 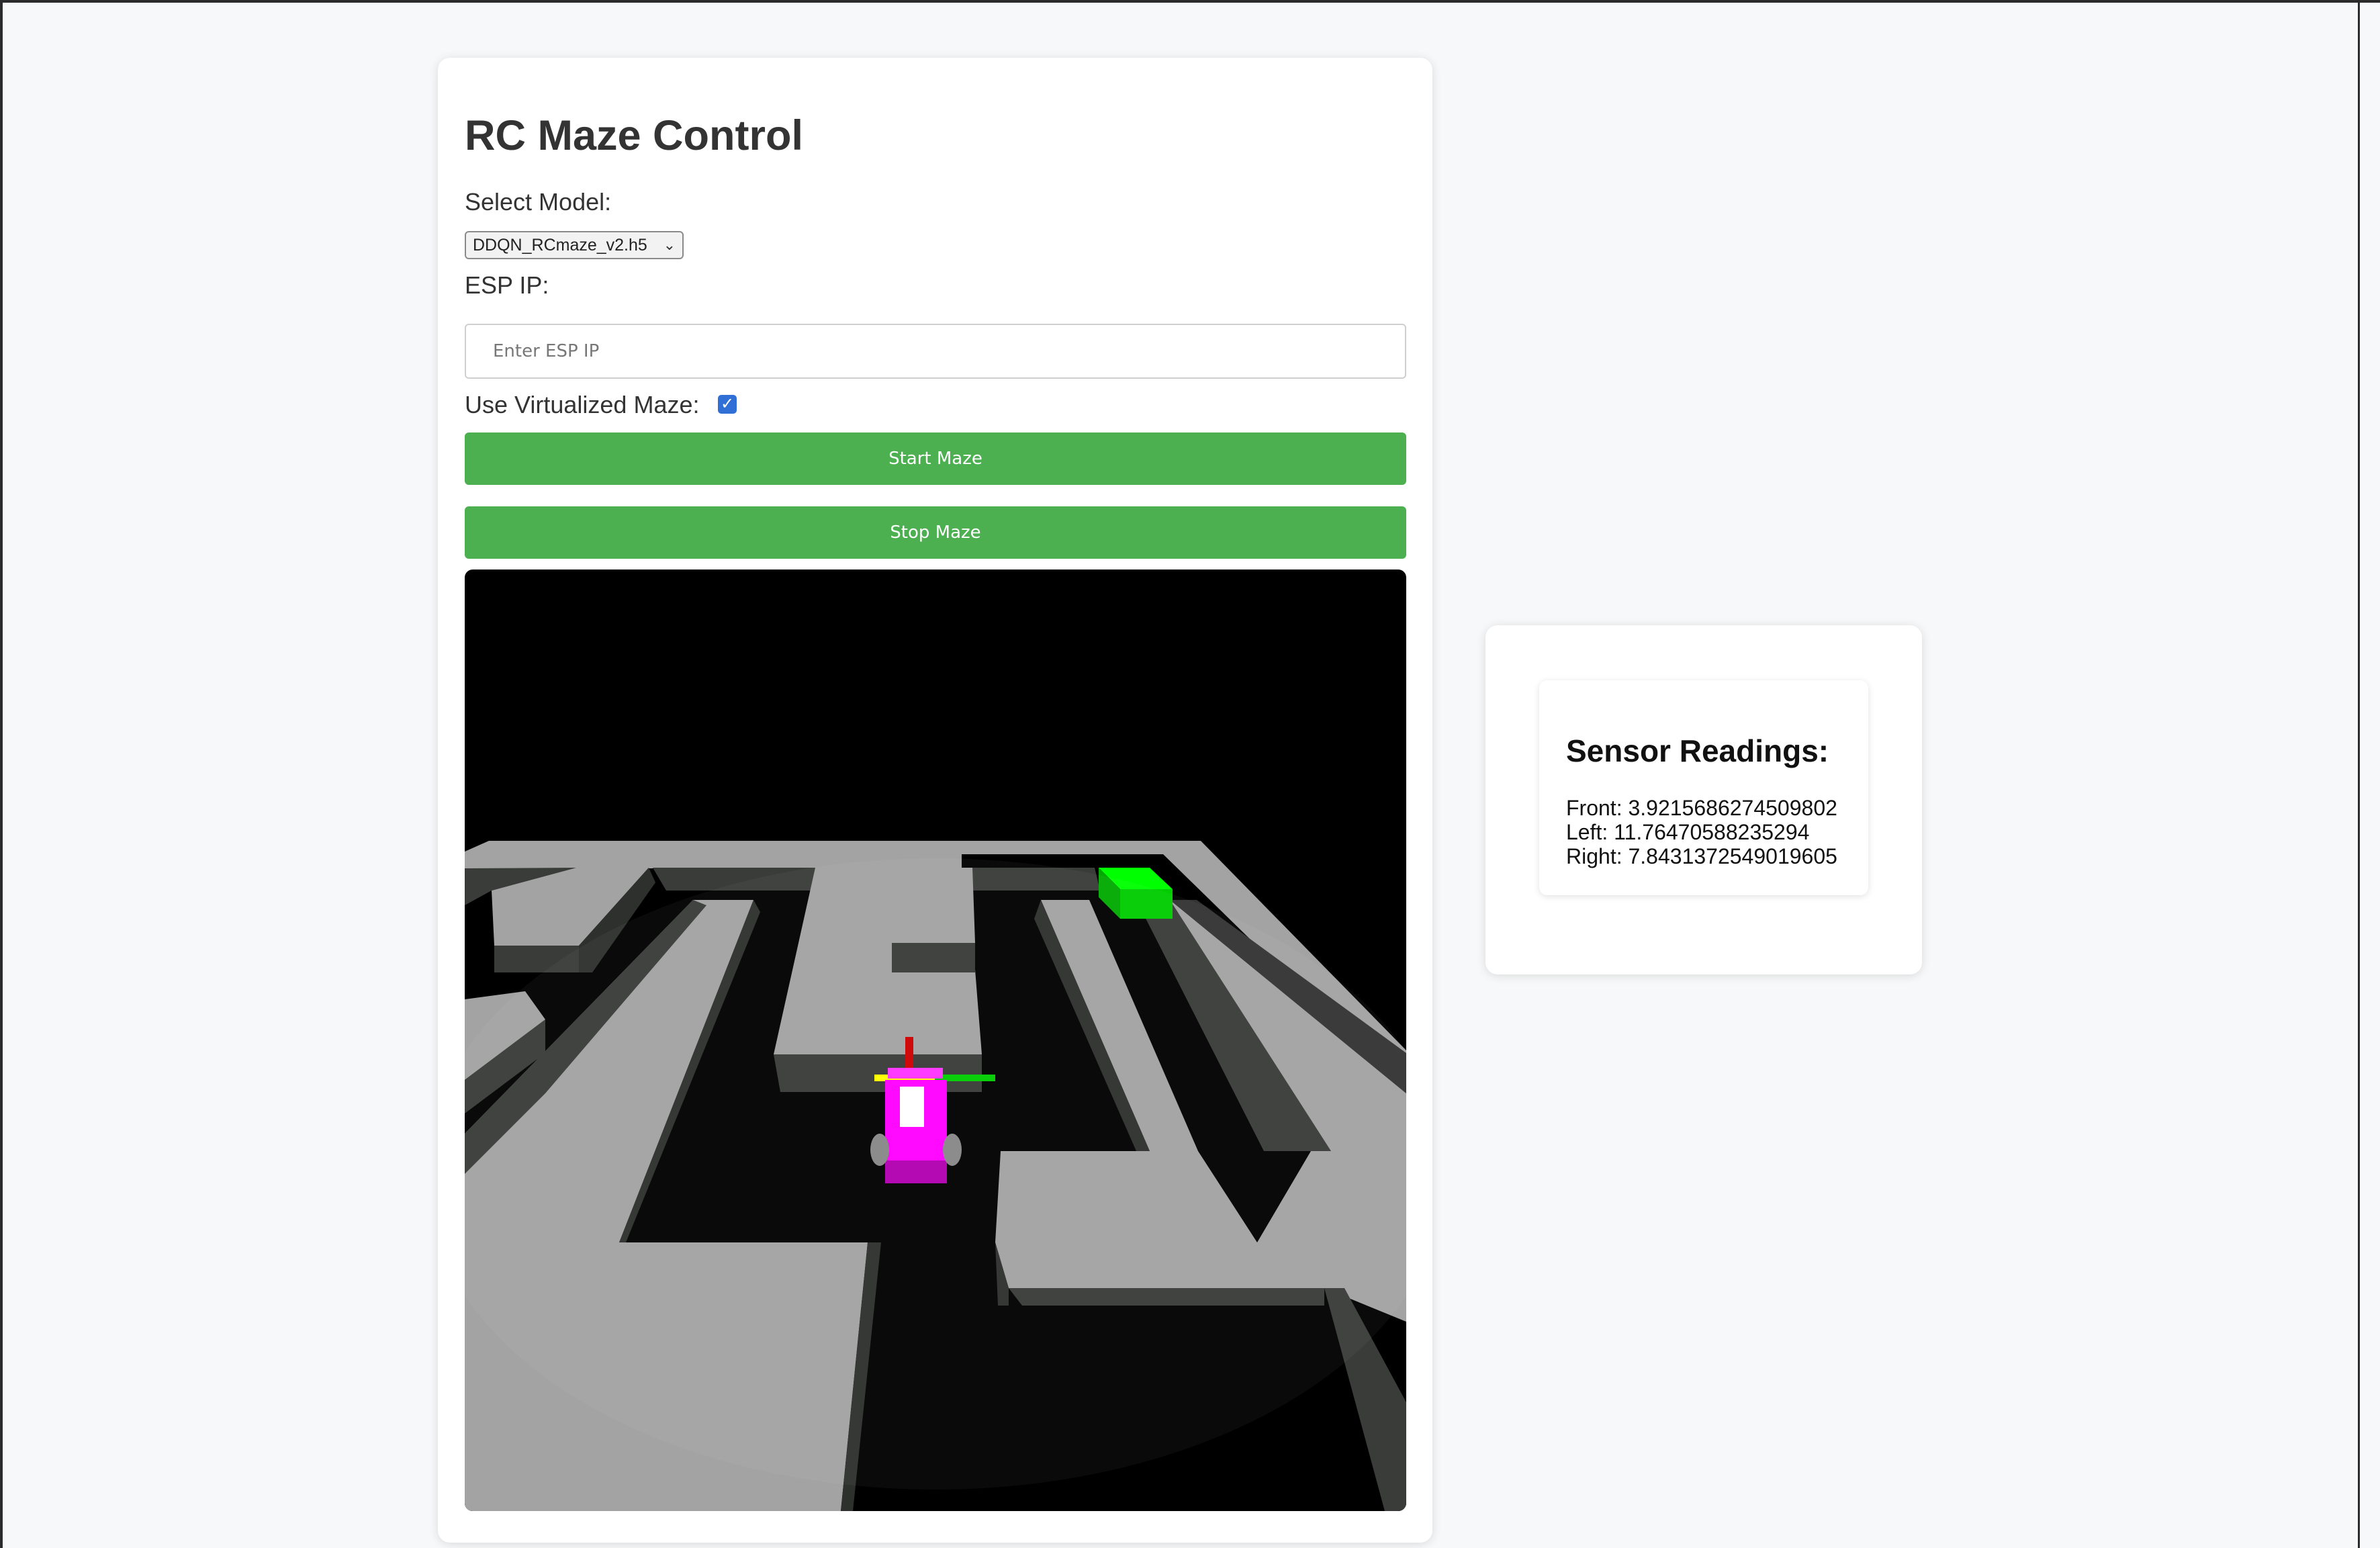 I want to click on chevron-down-icon: ⌄, so click(x=669, y=245).